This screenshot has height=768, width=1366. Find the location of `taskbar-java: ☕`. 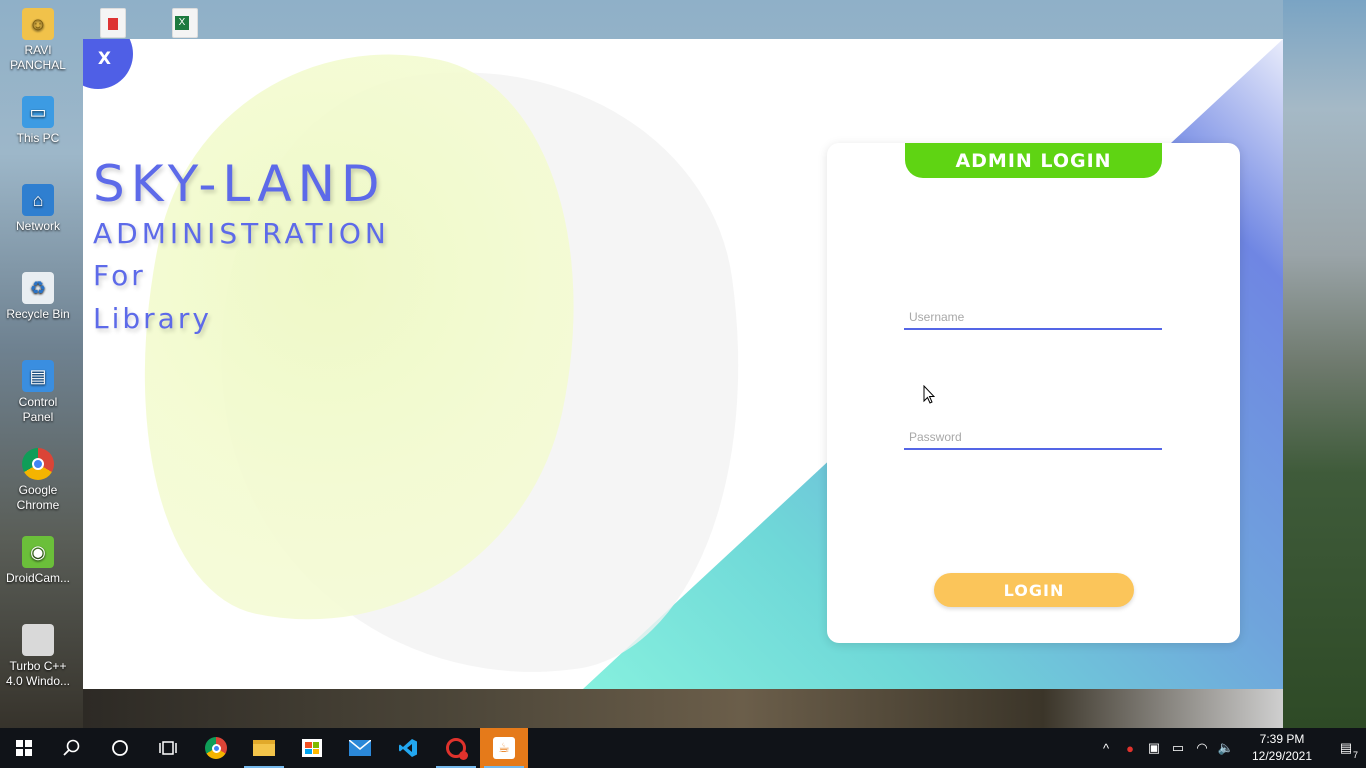

taskbar-java: ☕ is located at coordinates (504, 748).